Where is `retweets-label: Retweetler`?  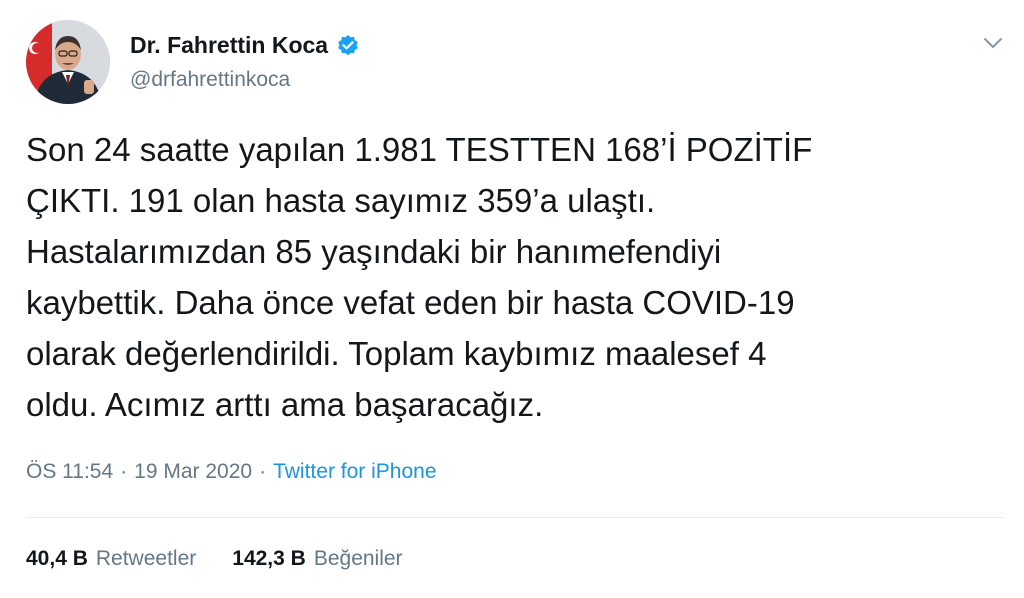
retweets-label: Retweetler is located at coordinates (146, 558).